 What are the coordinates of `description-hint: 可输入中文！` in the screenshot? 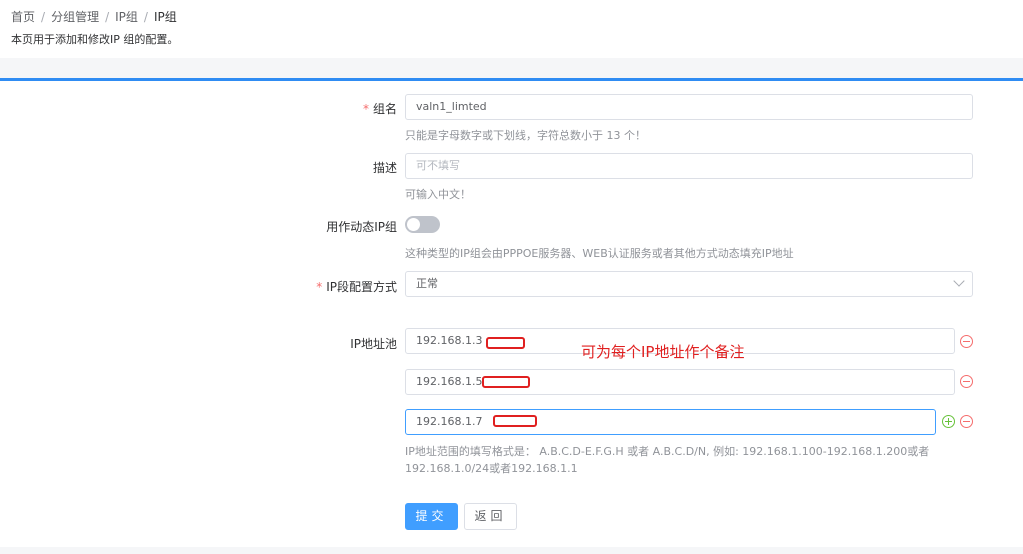 It's located at (438, 194).